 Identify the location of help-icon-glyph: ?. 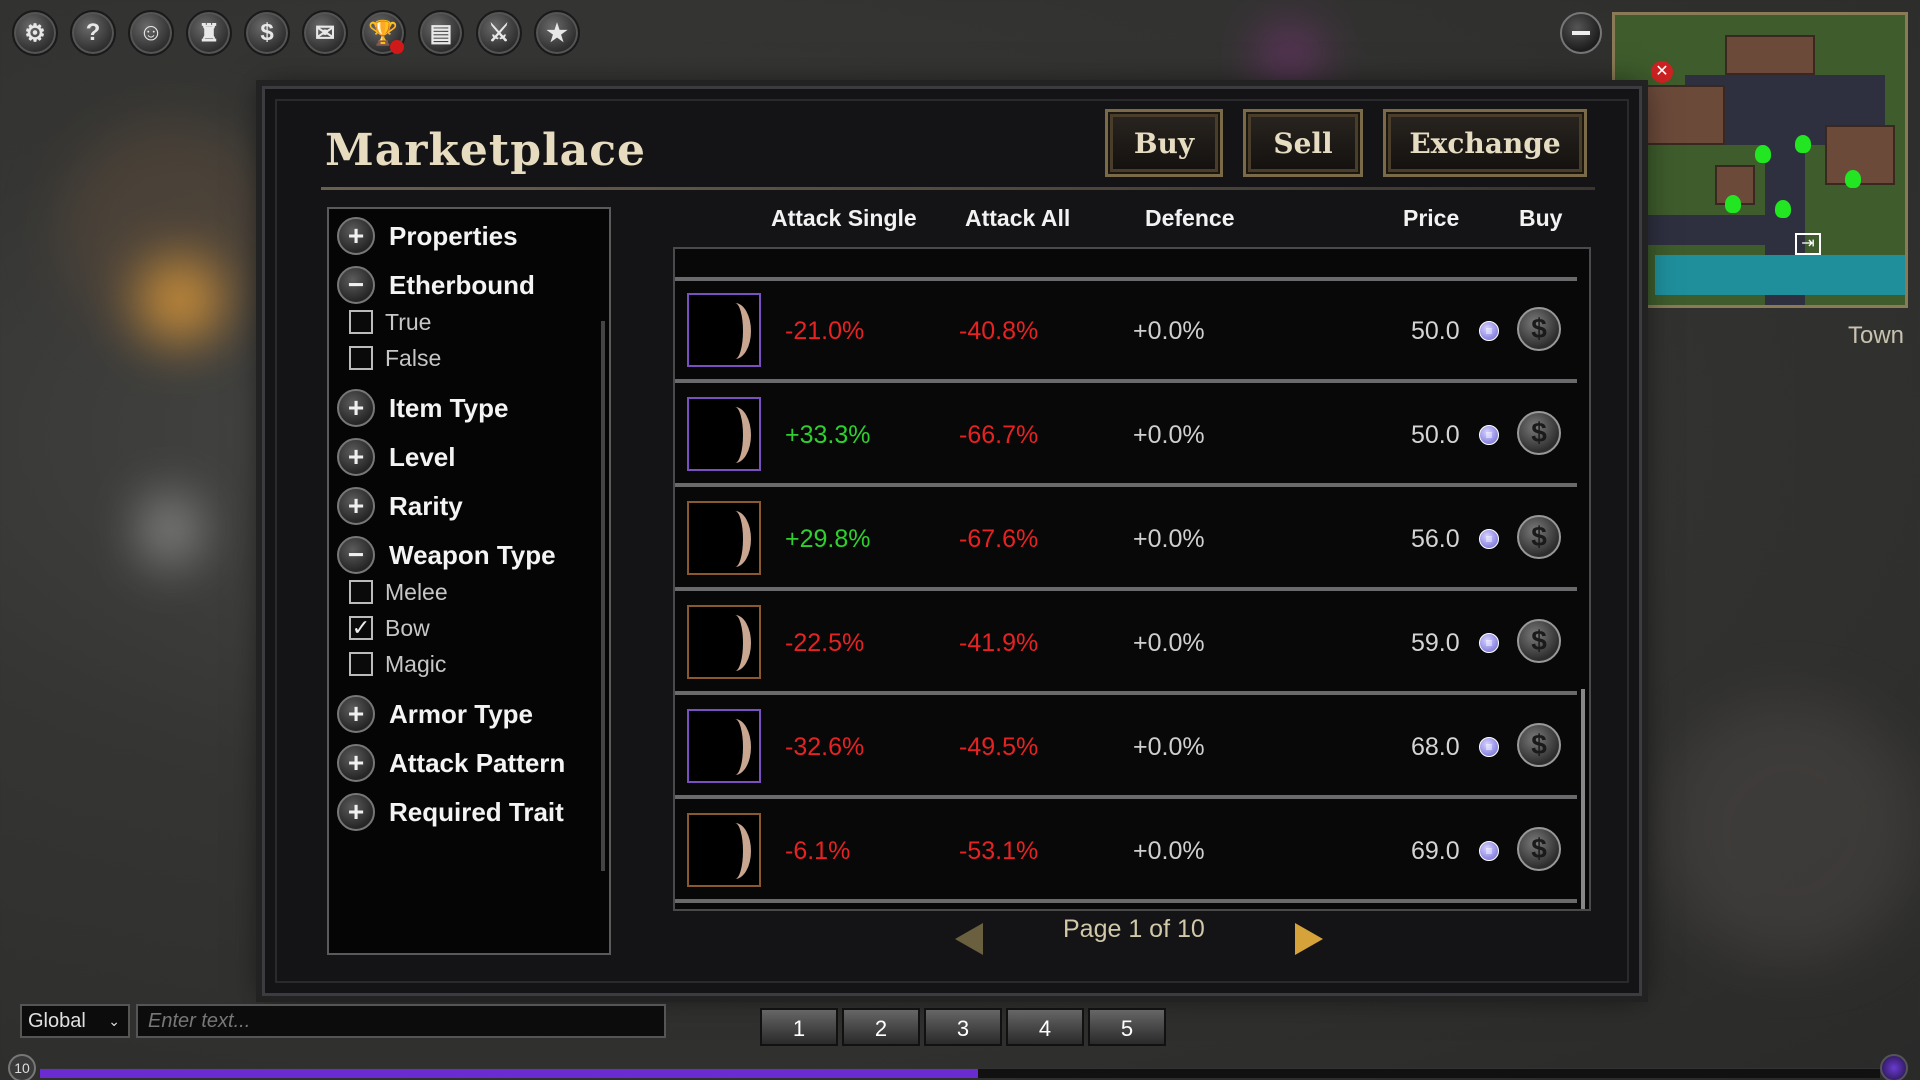
(93, 32).